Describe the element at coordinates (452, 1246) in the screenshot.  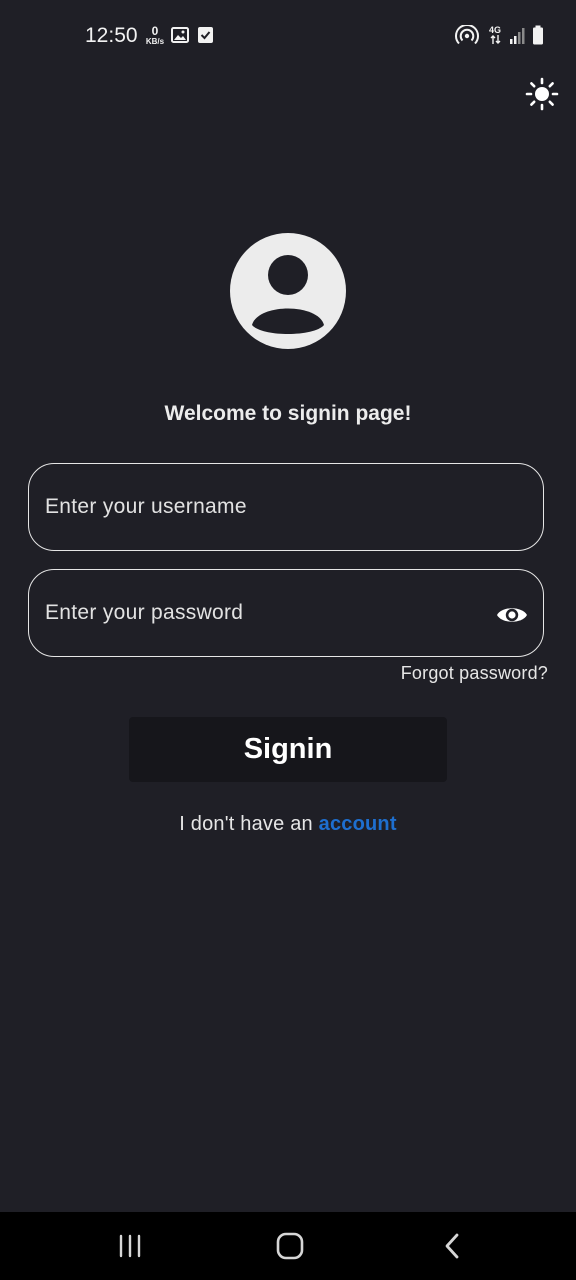
I see `back-icon` at that location.